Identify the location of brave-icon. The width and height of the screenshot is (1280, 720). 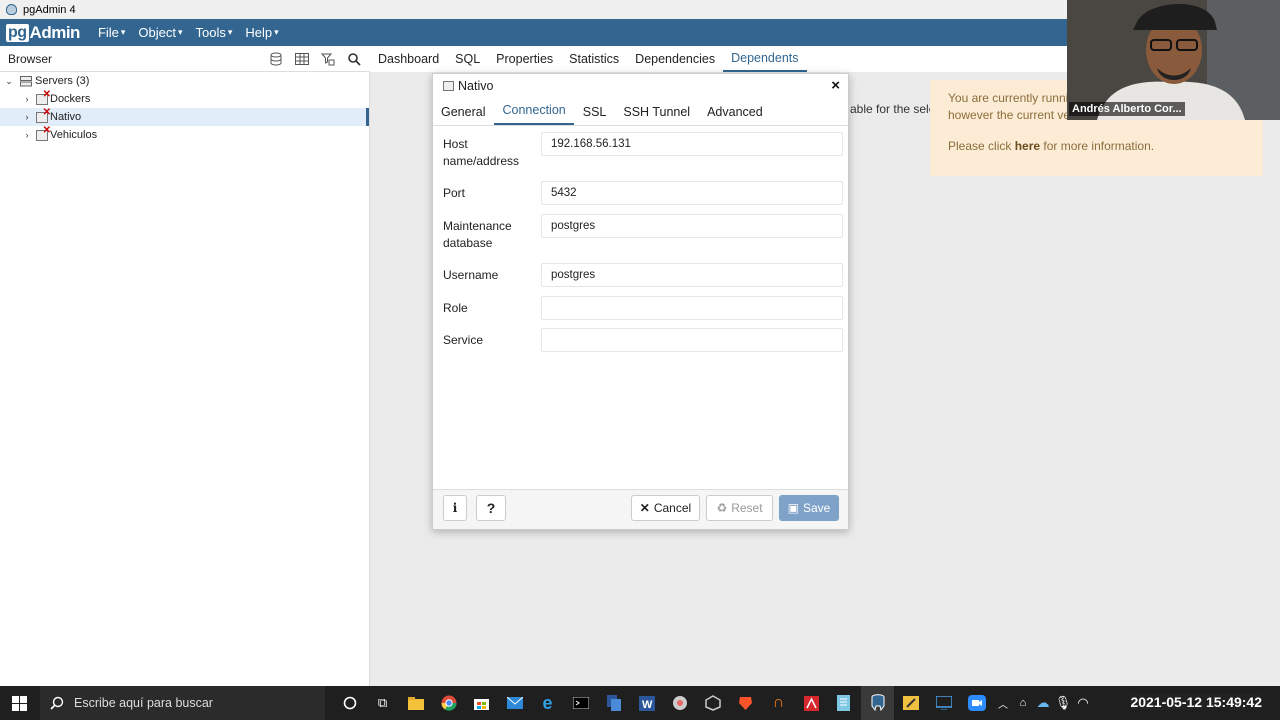
(745, 703).